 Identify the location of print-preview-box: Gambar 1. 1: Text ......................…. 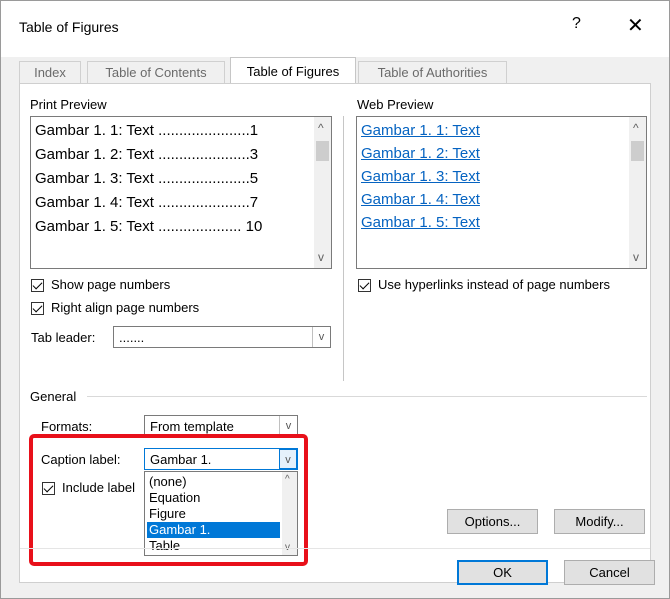
(181, 192).